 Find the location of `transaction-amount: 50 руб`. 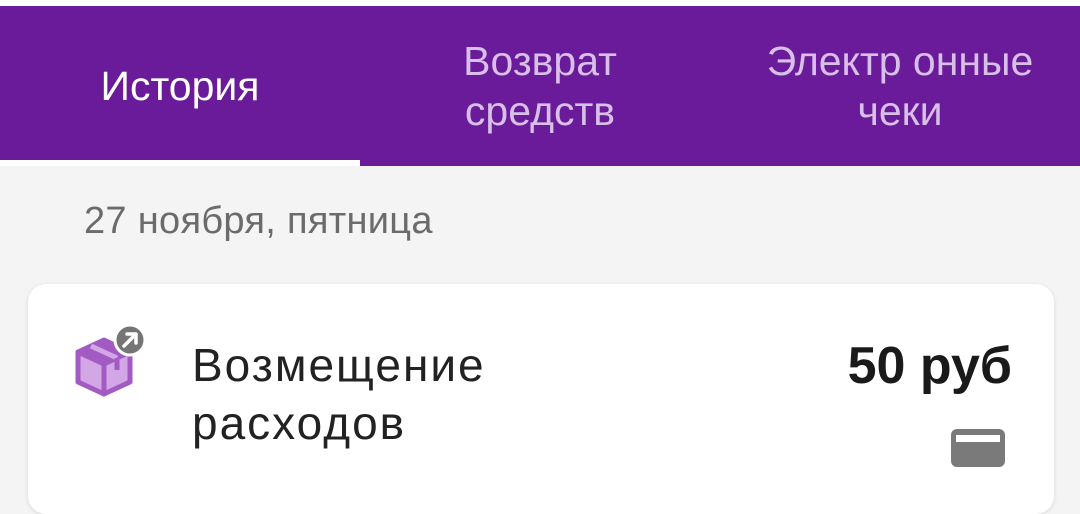

transaction-amount: 50 руб is located at coordinates (929, 366).